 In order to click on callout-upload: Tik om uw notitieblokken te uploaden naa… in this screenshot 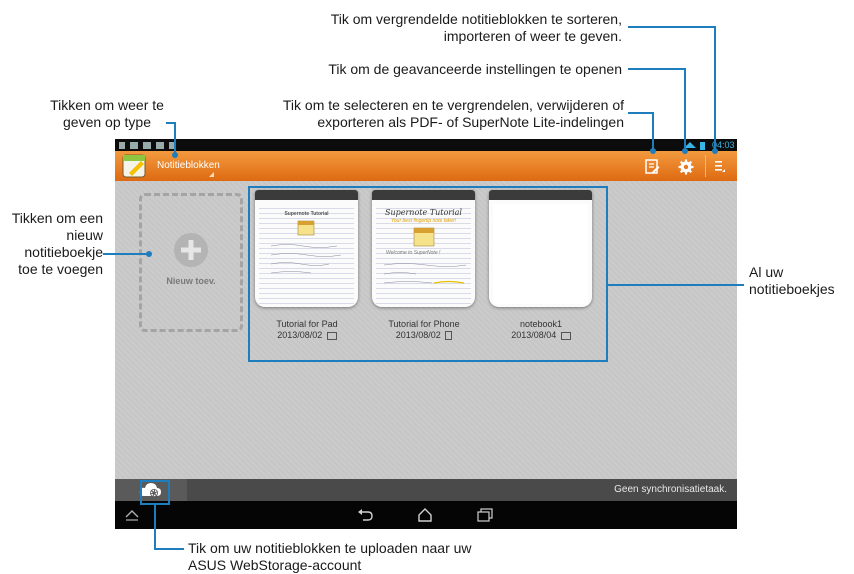, I will do `click(330, 556)`.